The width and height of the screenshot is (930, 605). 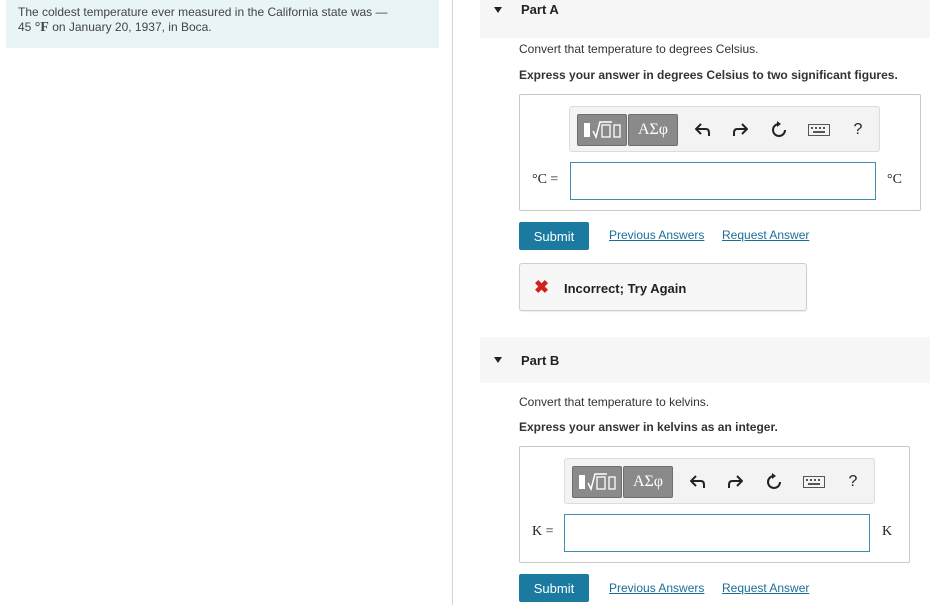 What do you see at coordinates (25, 27) in the screenshot?
I see `temperature-value: 45` at bounding box center [25, 27].